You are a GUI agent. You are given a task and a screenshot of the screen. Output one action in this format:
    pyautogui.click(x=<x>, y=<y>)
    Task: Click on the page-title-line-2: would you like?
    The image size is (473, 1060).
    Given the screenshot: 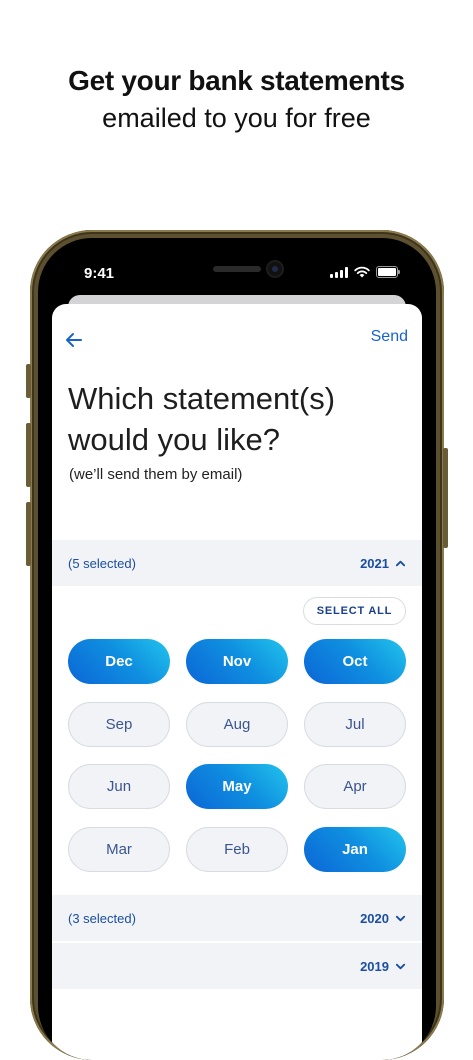 What is the action you would take?
    pyautogui.click(x=174, y=439)
    